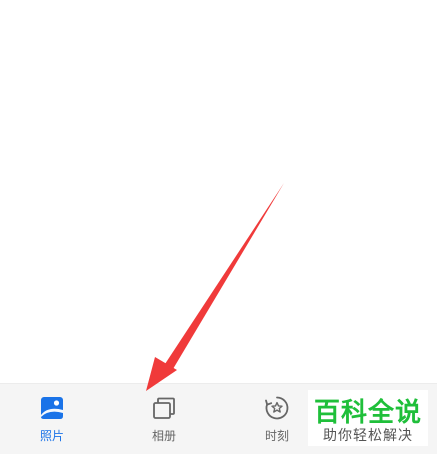  I want to click on watermark-title: 百科全说, so click(367, 413).